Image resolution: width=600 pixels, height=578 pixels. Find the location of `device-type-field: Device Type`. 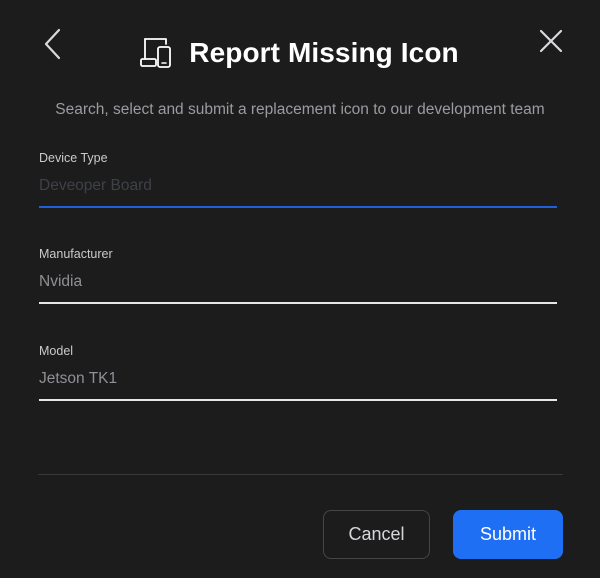

device-type-field: Device Type is located at coordinates (298, 178).